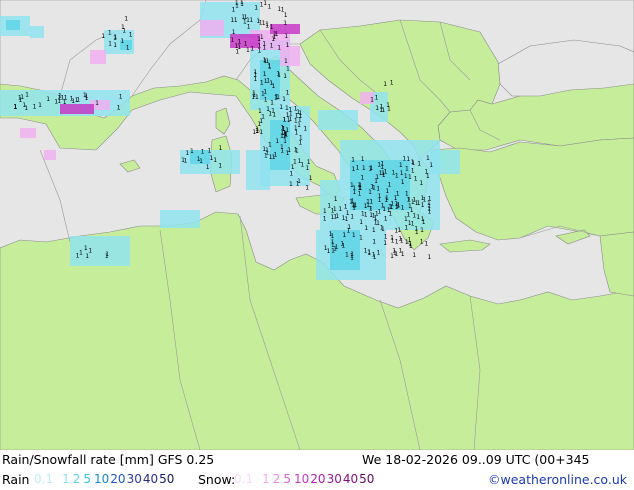  What do you see at coordinates (557, 479) in the screenshot?
I see `credit-link: ©weatheronline.co.uk` at bounding box center [557, 479].